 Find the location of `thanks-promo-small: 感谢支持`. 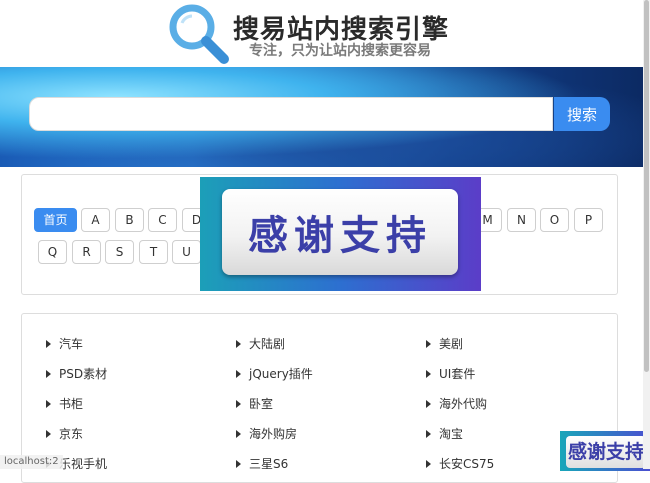

thanks-promo-small: 感谢支持 is located at coordinates (605, 451).